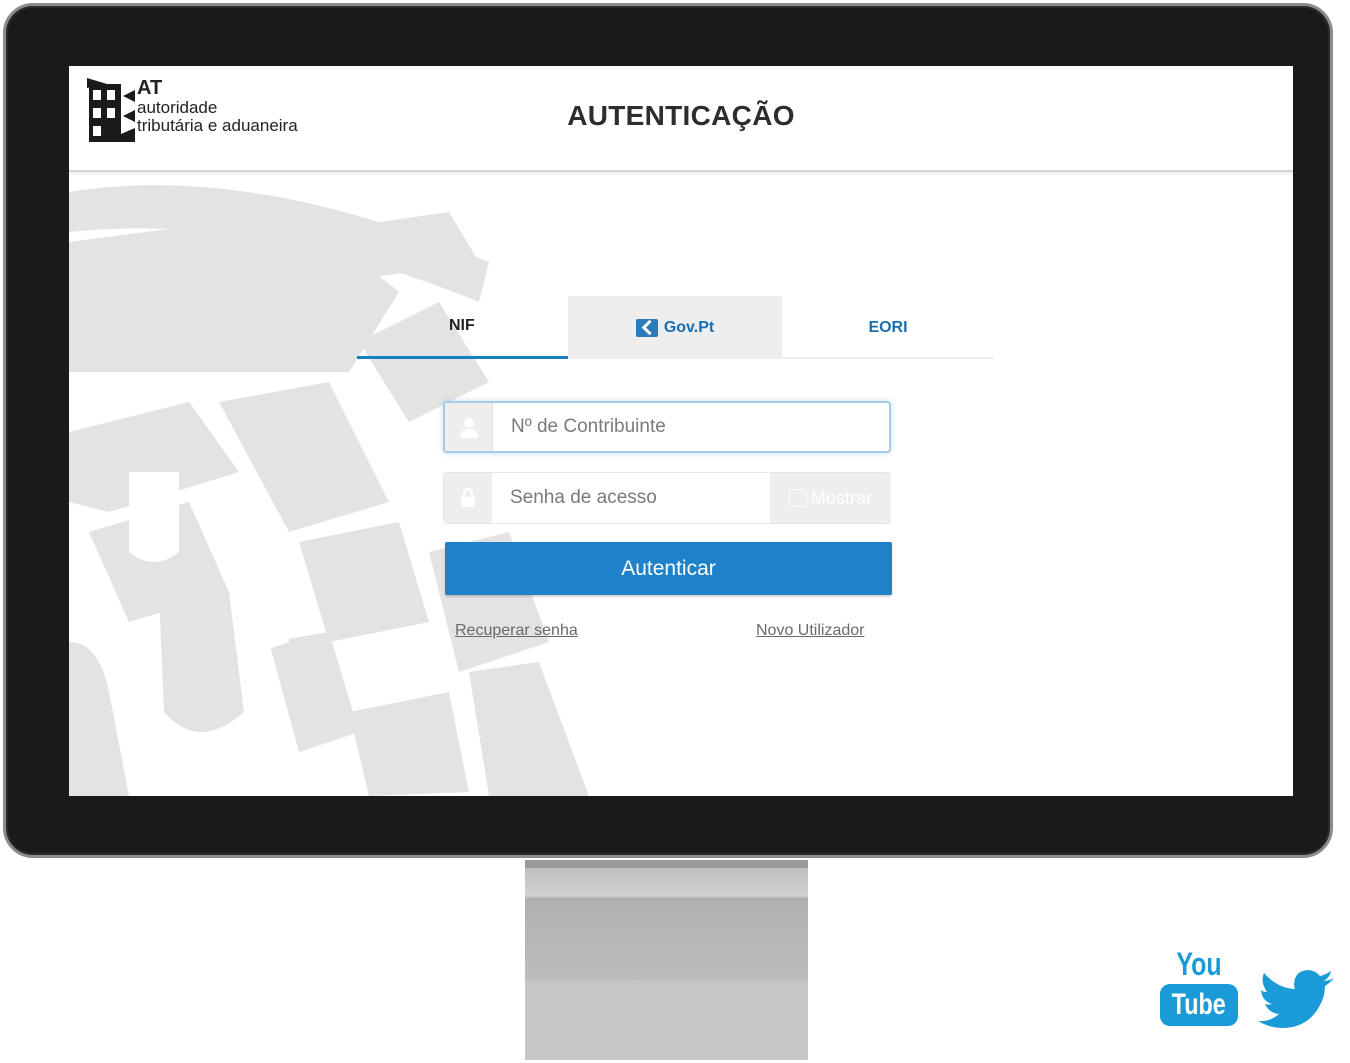 This screenshot has width=1350, height=1063. Describe the element at coordinates (810, 631) in the screenshot. I see `new-user-link: Novo Utilizador` at that location.